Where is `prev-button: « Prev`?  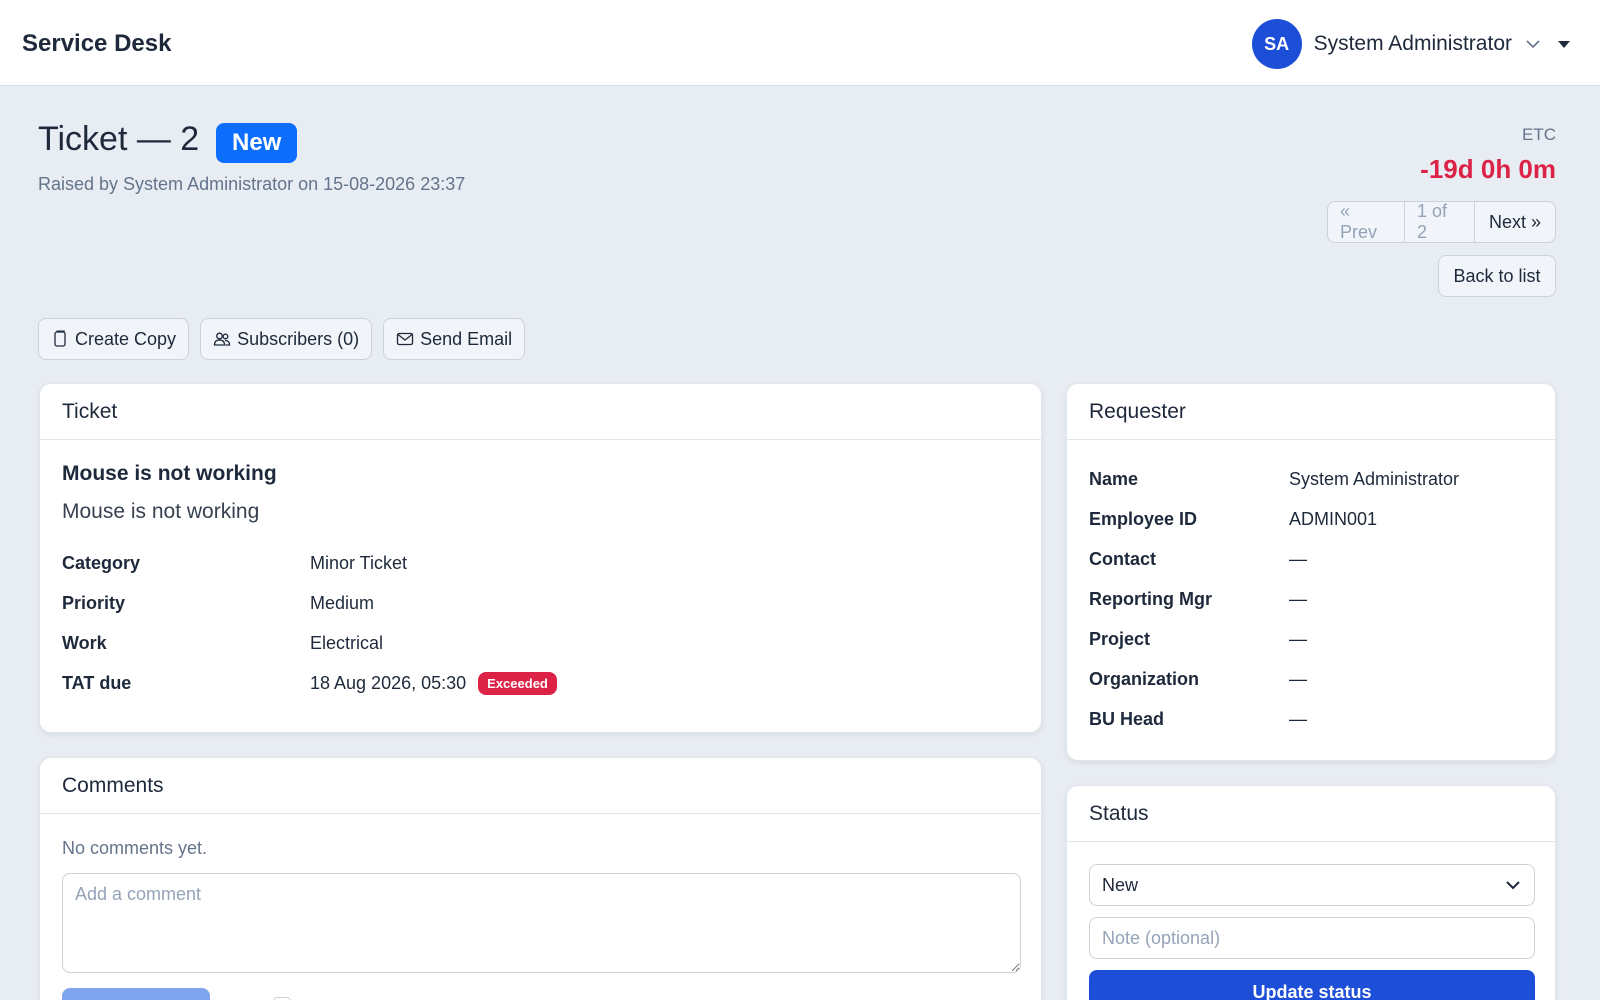
prev-button: « Prev is located at coordinates (1366, 222).